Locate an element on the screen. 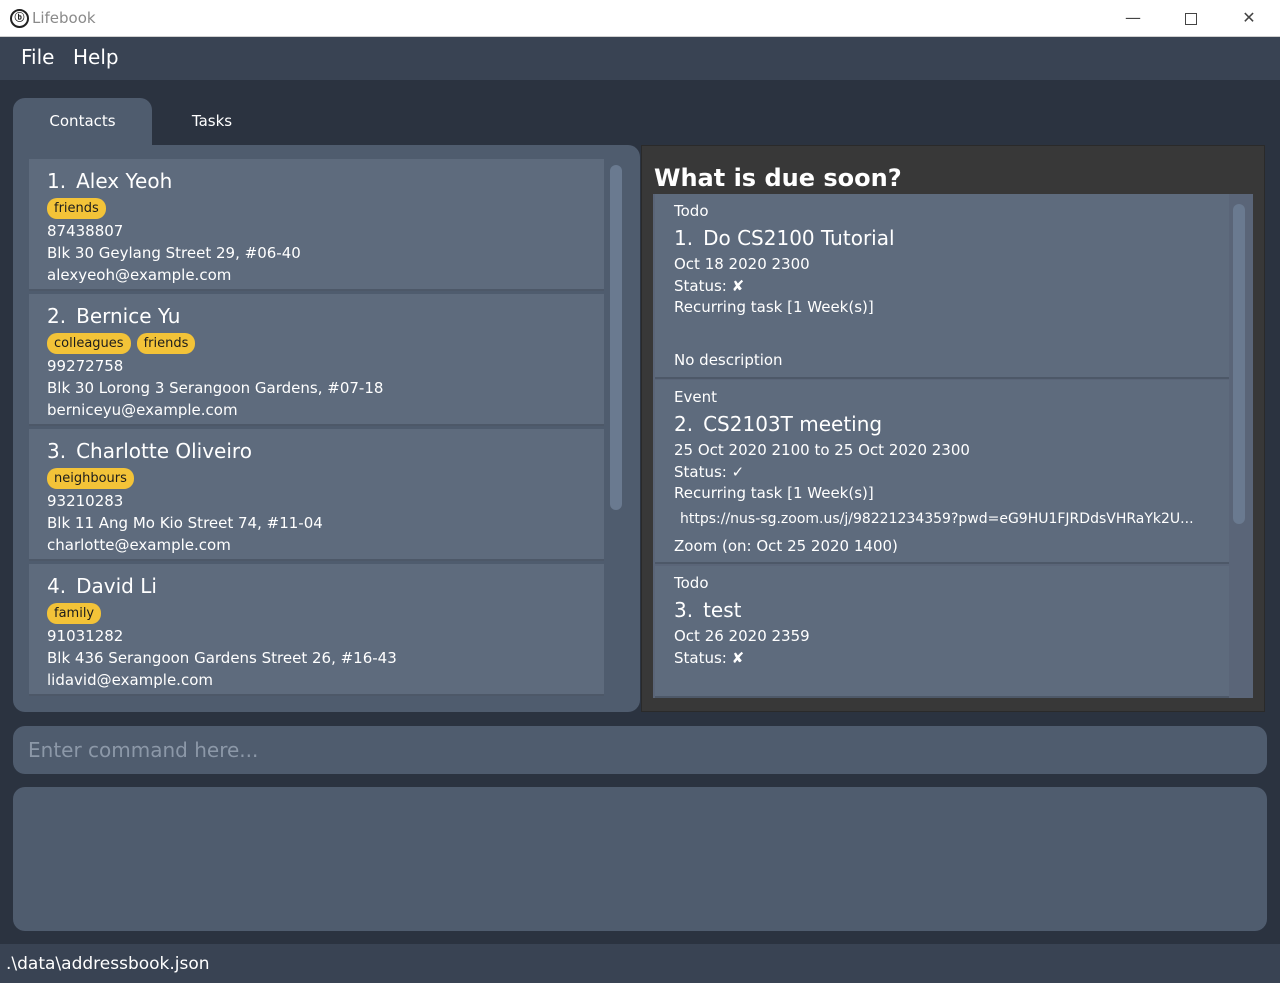  close-button: ✕ is located at coordinates (1249, 18).